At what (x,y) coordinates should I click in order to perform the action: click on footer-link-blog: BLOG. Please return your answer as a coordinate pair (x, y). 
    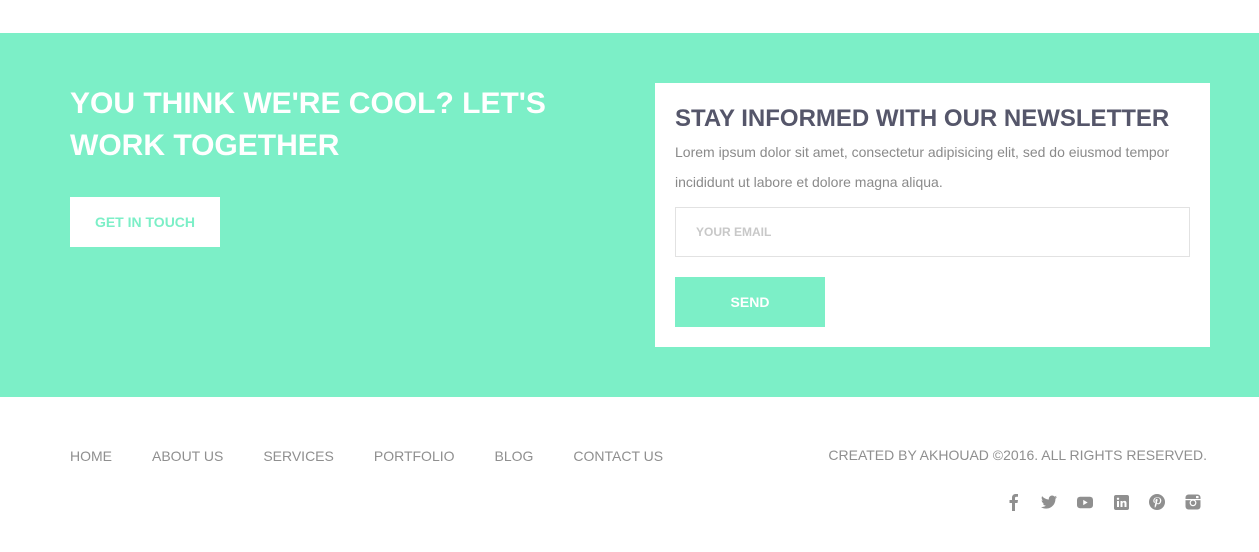
    Looking at the image, I should click on (514, 456).